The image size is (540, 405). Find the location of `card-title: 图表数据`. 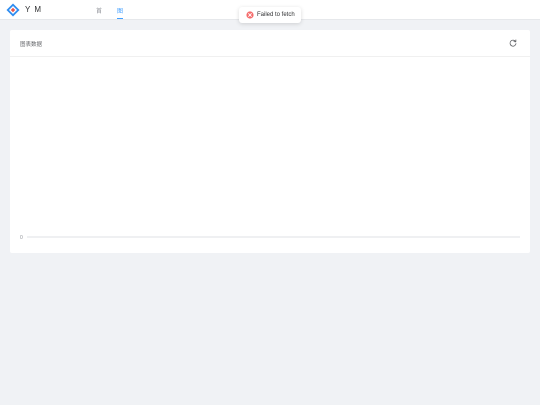

card-title: 图表数据 is located at coordinates (31, 45).